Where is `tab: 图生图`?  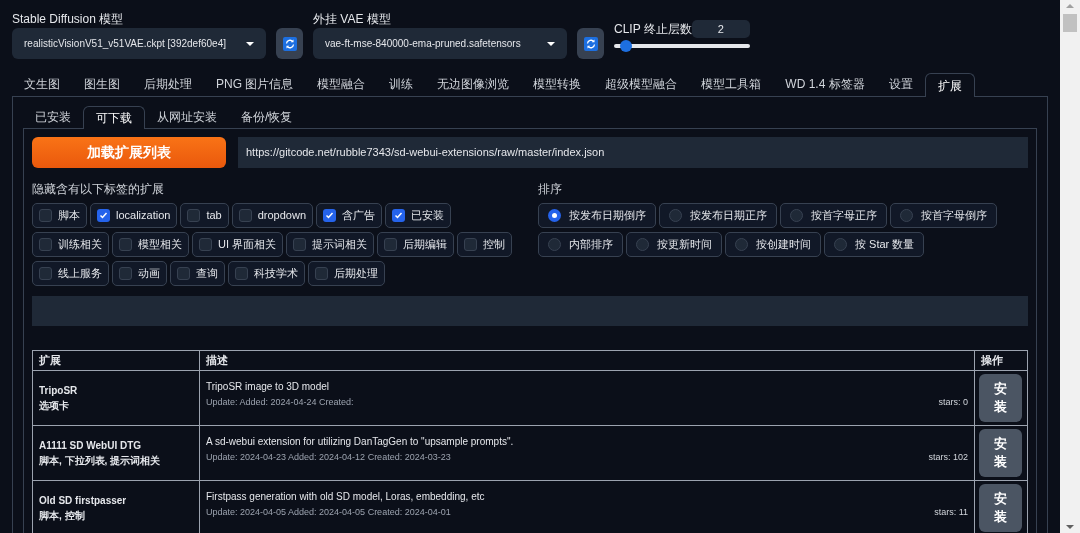
tab: 图生图 is located at coordinates (102, 84).